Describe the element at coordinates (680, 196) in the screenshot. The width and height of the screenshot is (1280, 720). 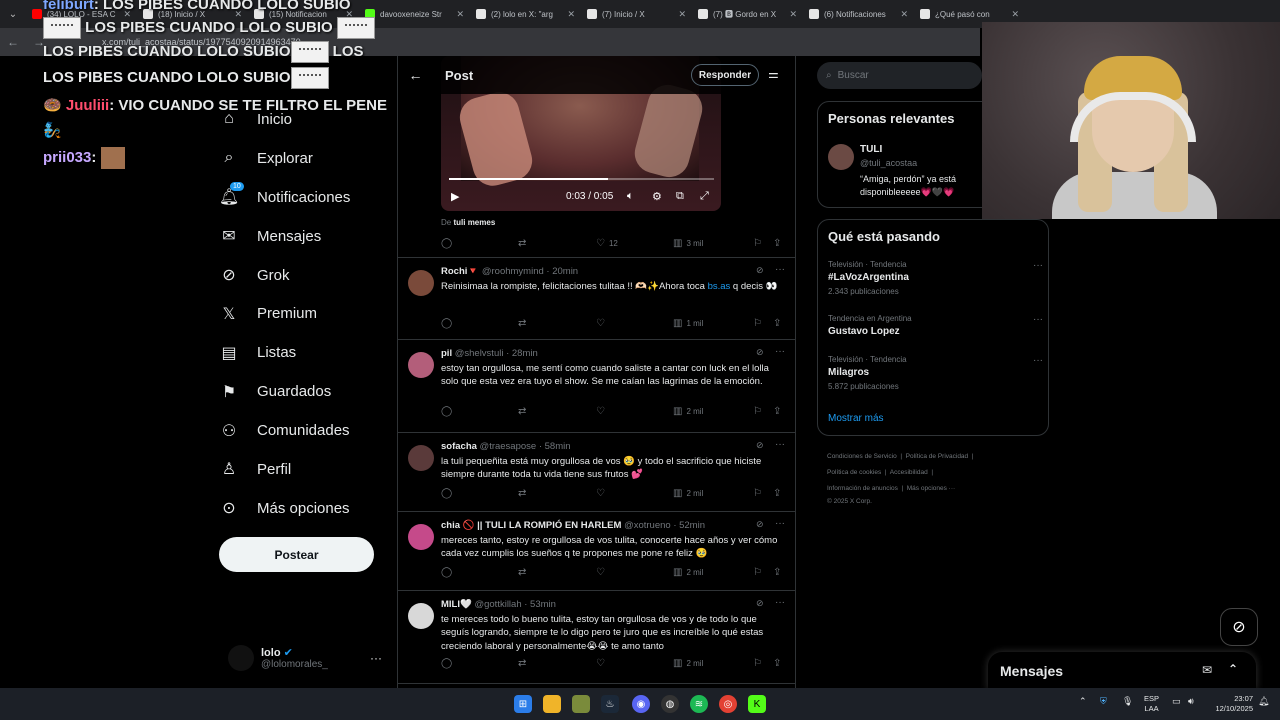
I see `picture-in-picture-icon: ⧉` at that location.